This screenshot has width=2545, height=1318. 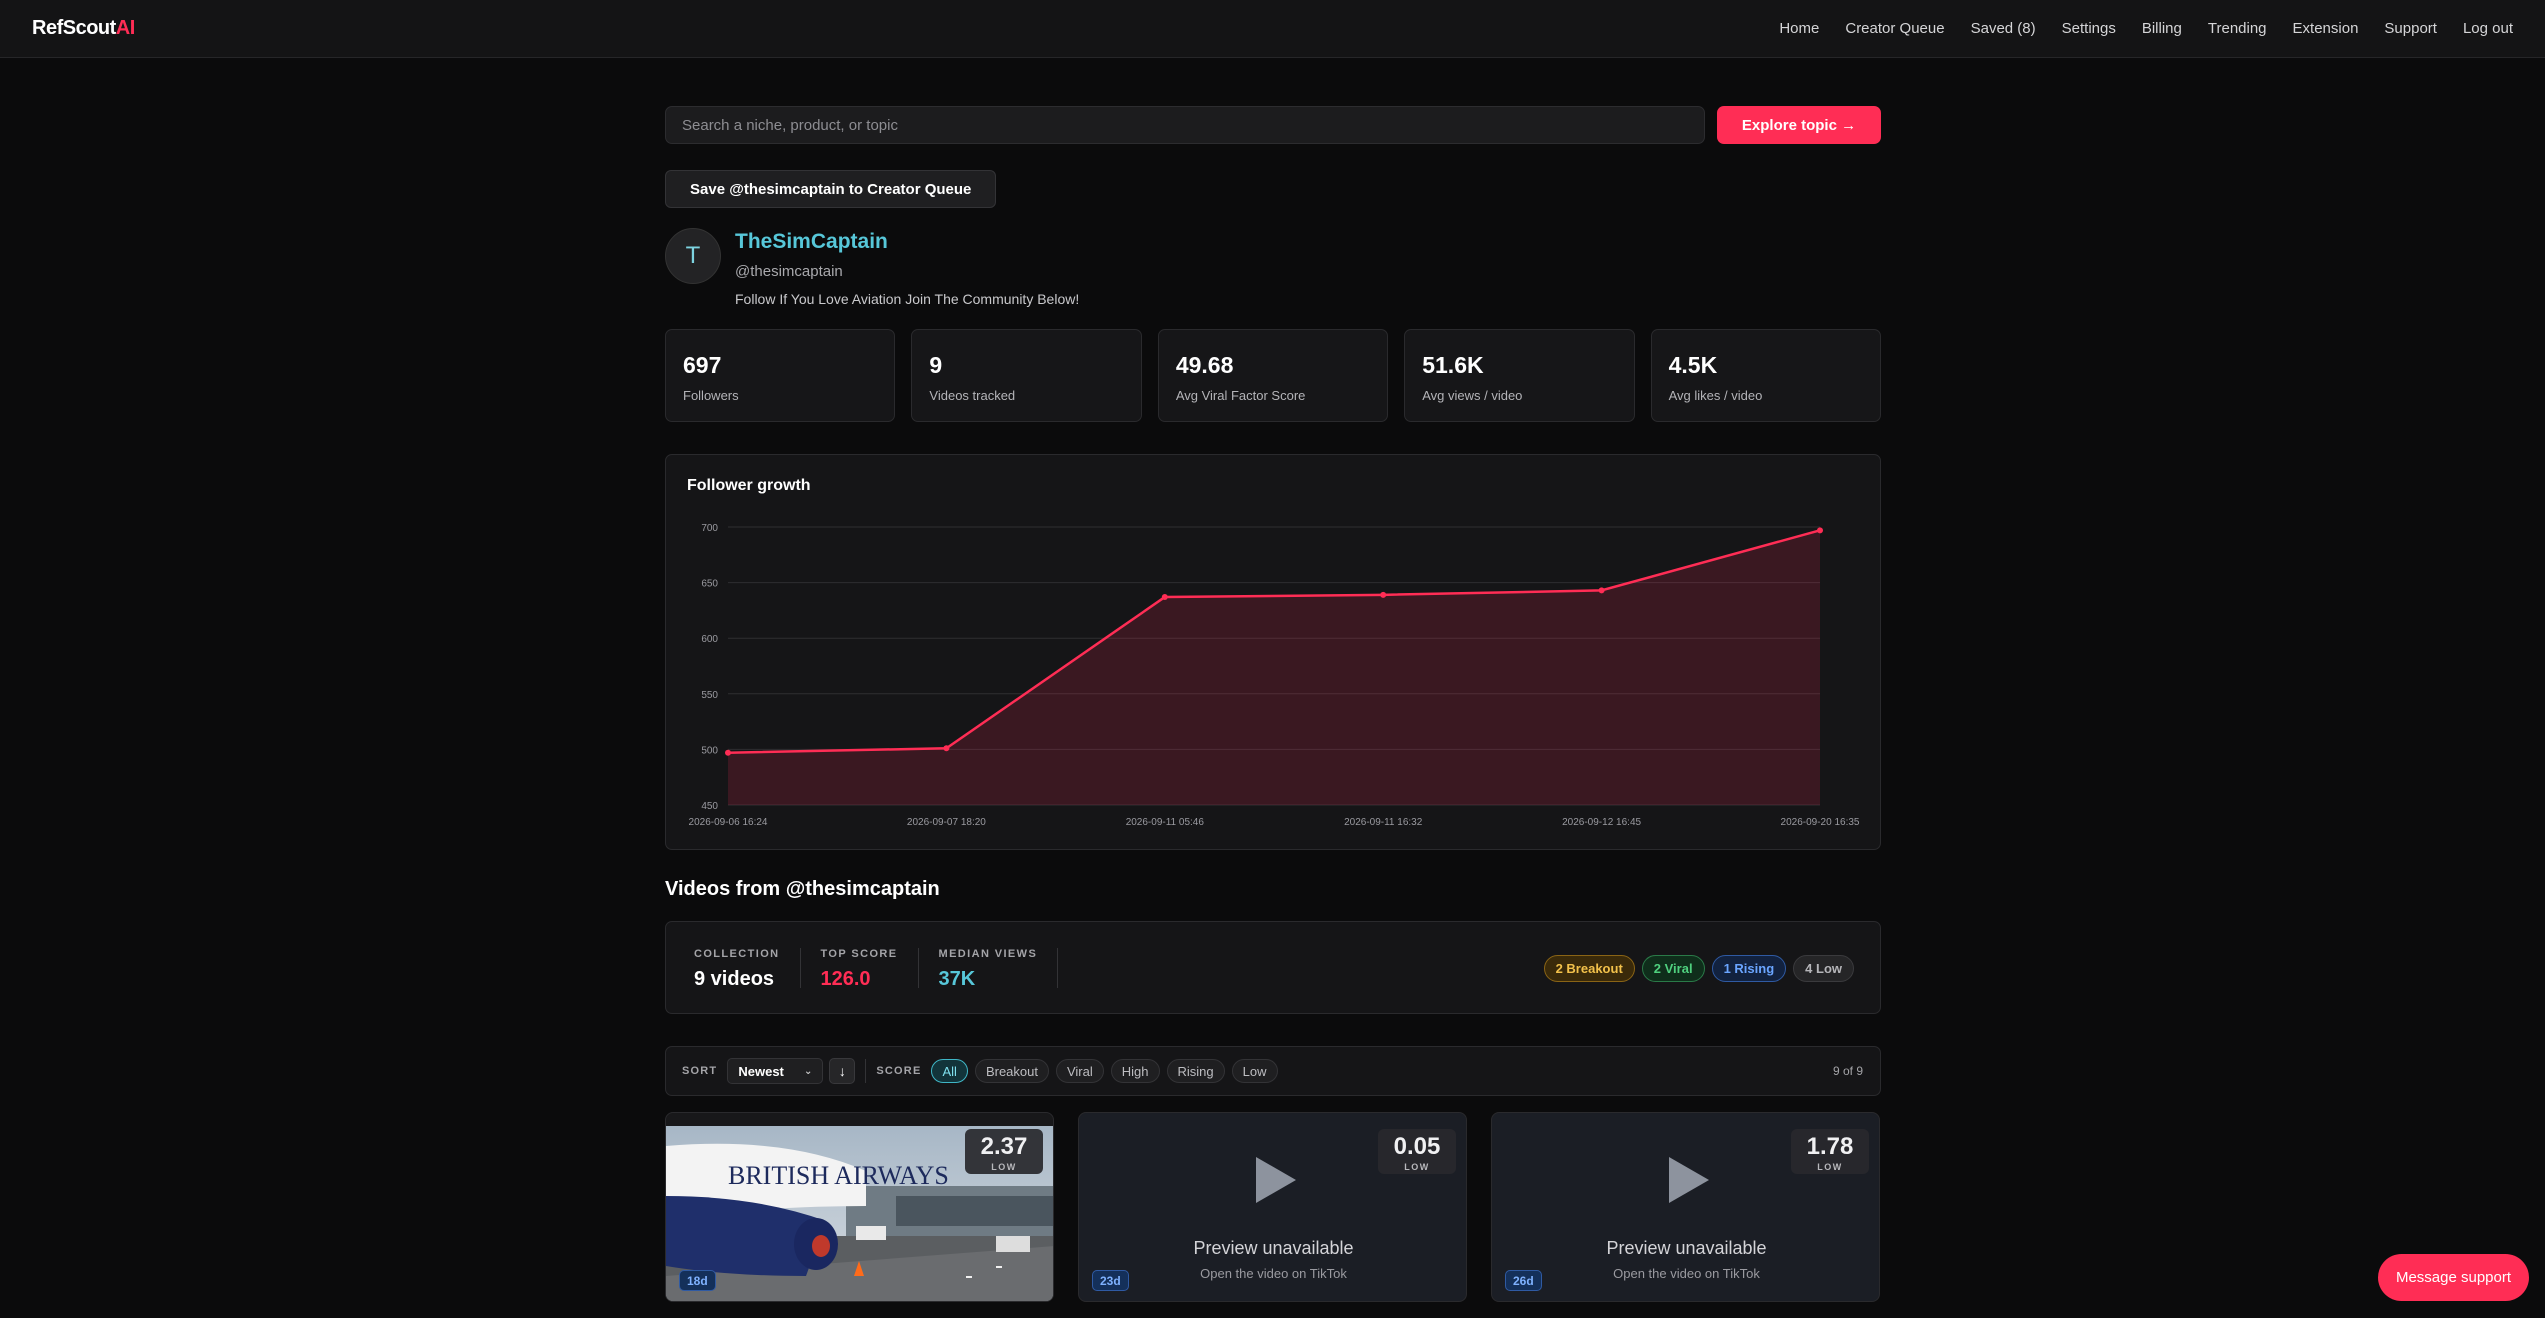 I want to click on metric-collection: COLLECTION 9 videos, so click(x=747, y=968).